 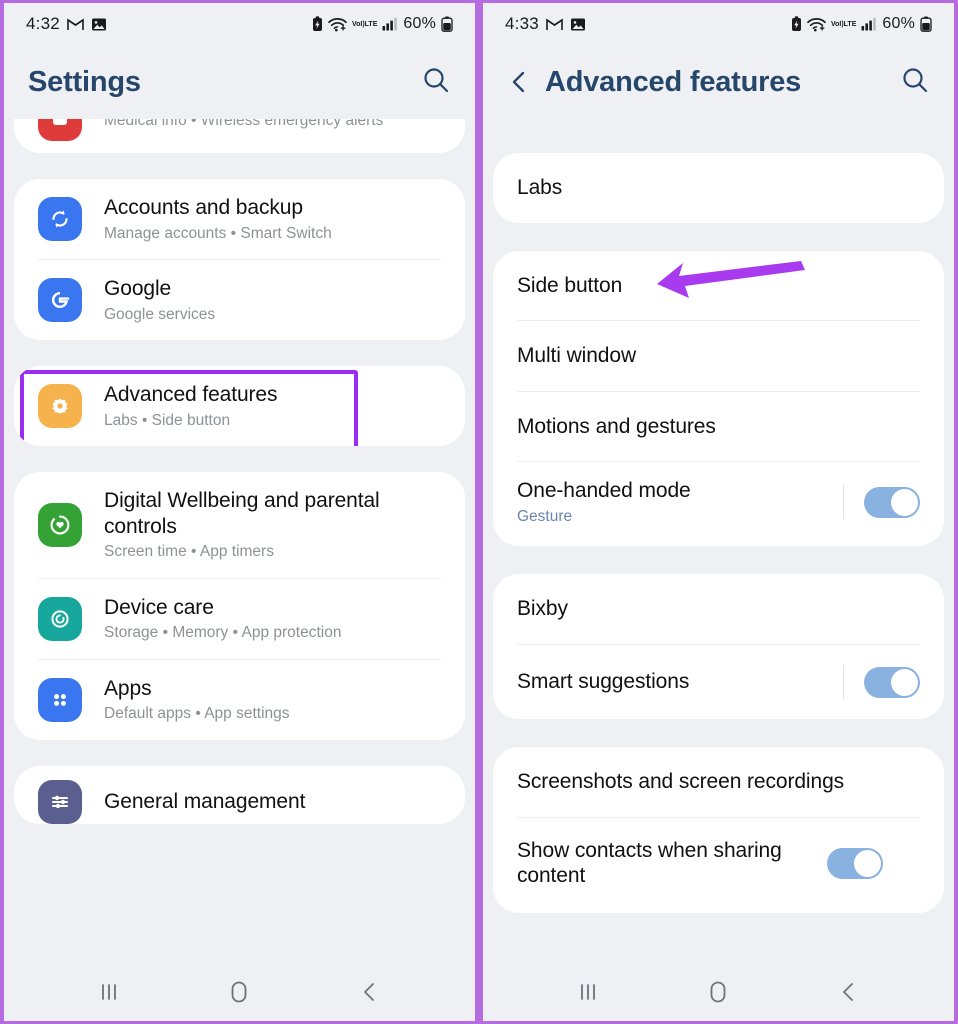 I want to click on list-item-title: Smart suggestions, so click(x=603, y=682).